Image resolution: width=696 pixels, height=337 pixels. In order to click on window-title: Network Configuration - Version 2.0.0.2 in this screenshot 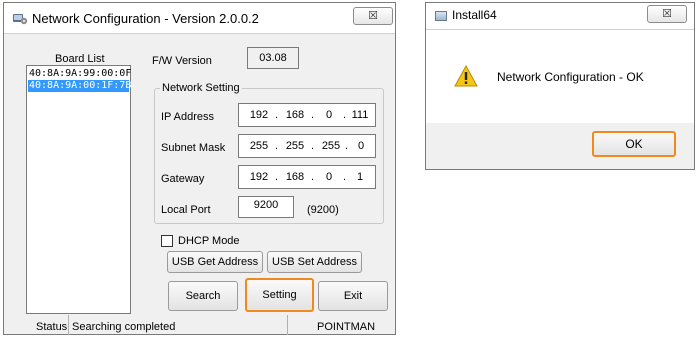, I will do `click(145, 18)`.